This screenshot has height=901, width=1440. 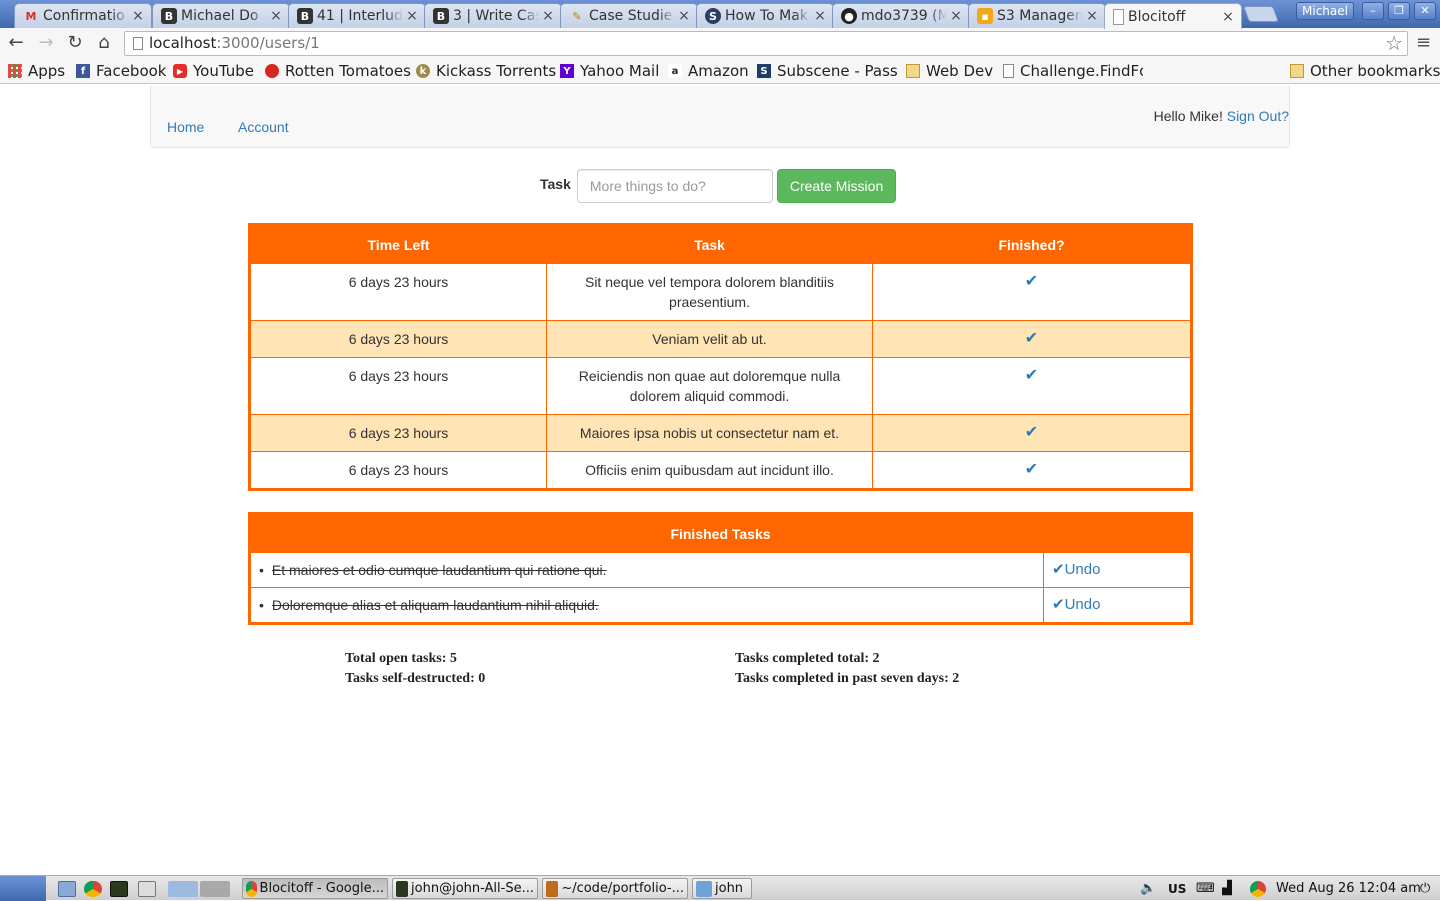 What do you see at coordinates (121, 71) in the screenshot?
I see `bookmark-facebook: f Facebook` at bounding box center [121, 71].